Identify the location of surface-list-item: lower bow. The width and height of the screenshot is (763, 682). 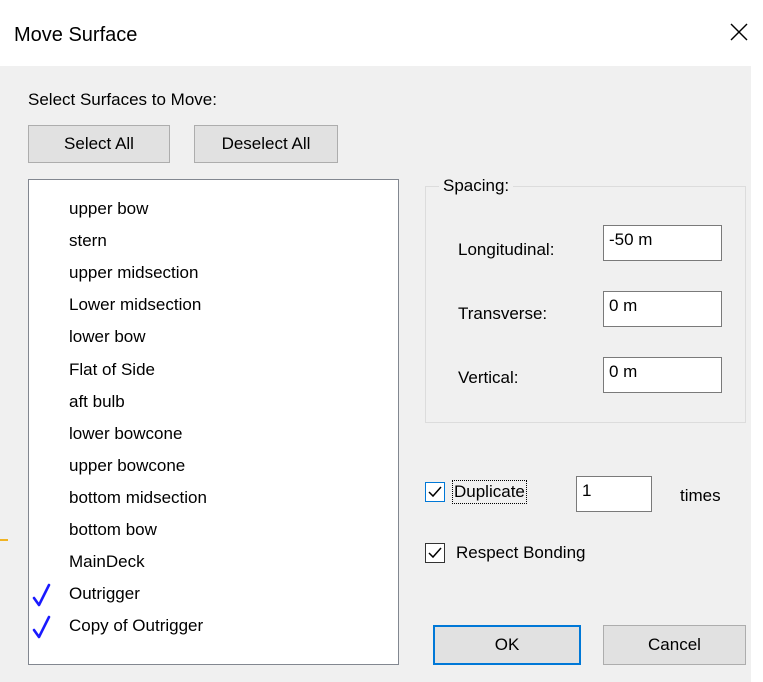
(107, 338).